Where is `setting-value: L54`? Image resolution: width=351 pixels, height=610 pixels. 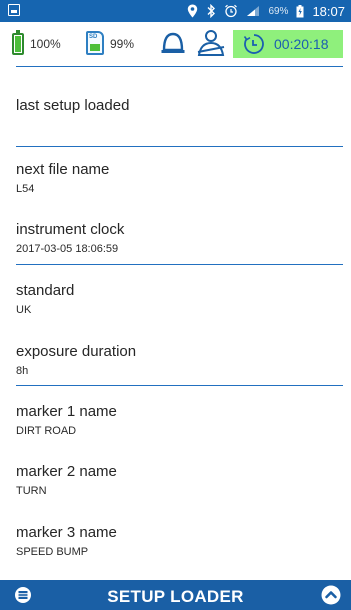 setting-value: L54 is located at coordinates (25, 189).